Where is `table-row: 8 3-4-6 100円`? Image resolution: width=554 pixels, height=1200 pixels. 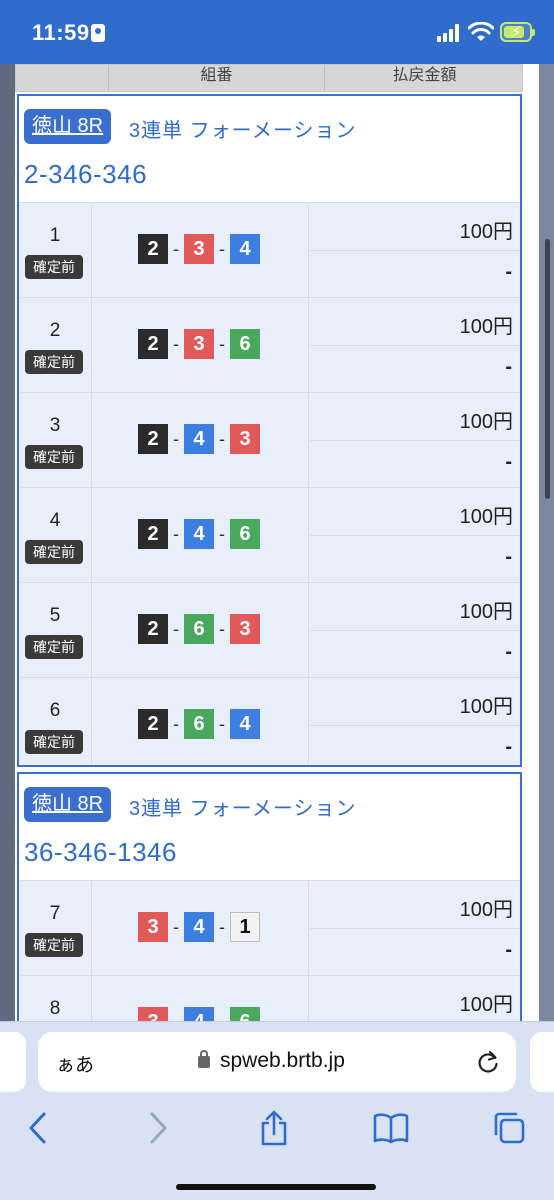
table-row: 8 3-4-6 100円 is located at coordinates (269, 999).